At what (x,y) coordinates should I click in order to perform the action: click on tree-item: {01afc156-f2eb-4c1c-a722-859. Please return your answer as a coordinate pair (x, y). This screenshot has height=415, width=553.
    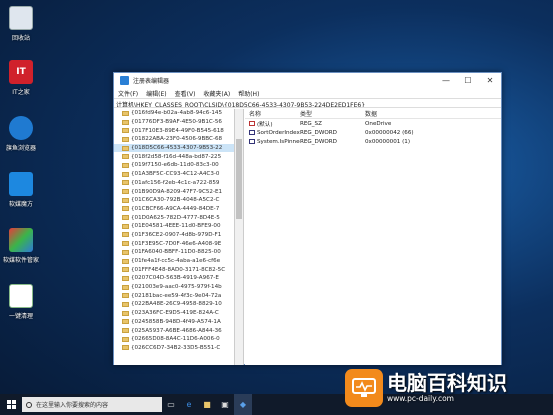
    Looking at the image, I should click on (174, 183).